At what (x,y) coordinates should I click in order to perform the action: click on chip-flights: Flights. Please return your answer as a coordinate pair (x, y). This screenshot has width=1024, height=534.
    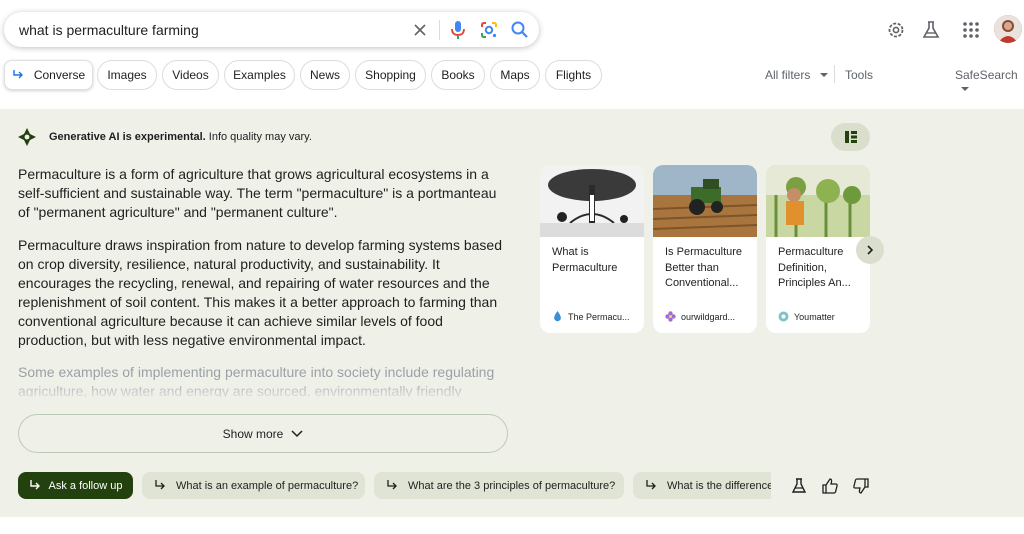
    Looking at the image, I should click on (573, 75).